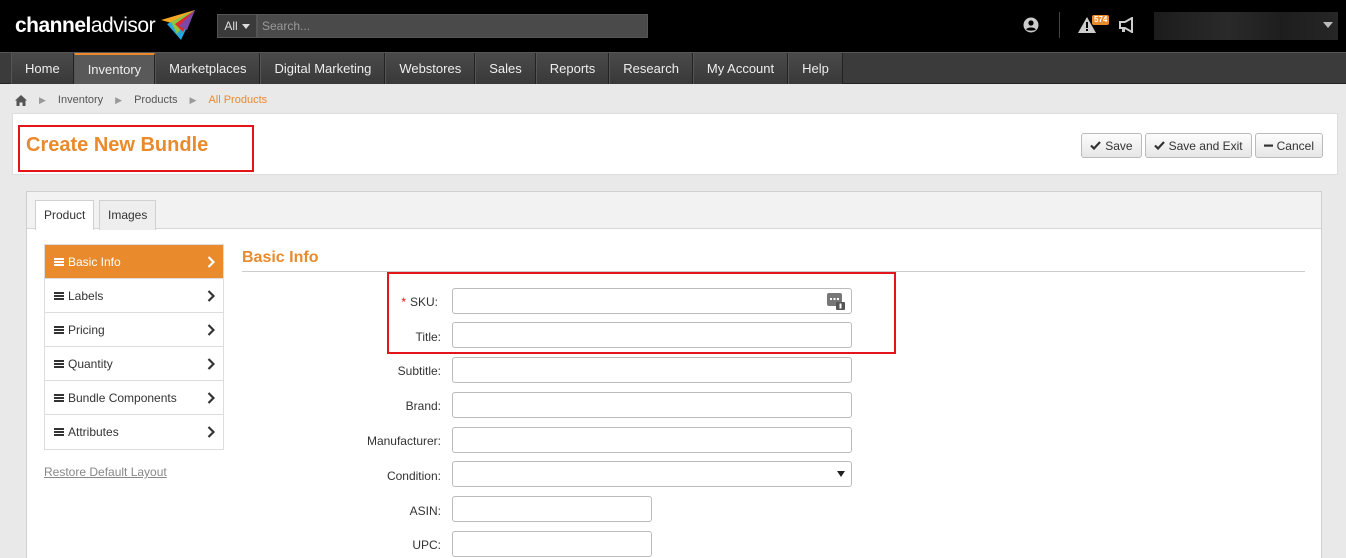 The height and width of the screenshot is (558, 1346). What do you see at coordinates (80, 100) in the screenshot?
I see `breadcrumb-inventory: Inventory` at bounding box center [80, 100].